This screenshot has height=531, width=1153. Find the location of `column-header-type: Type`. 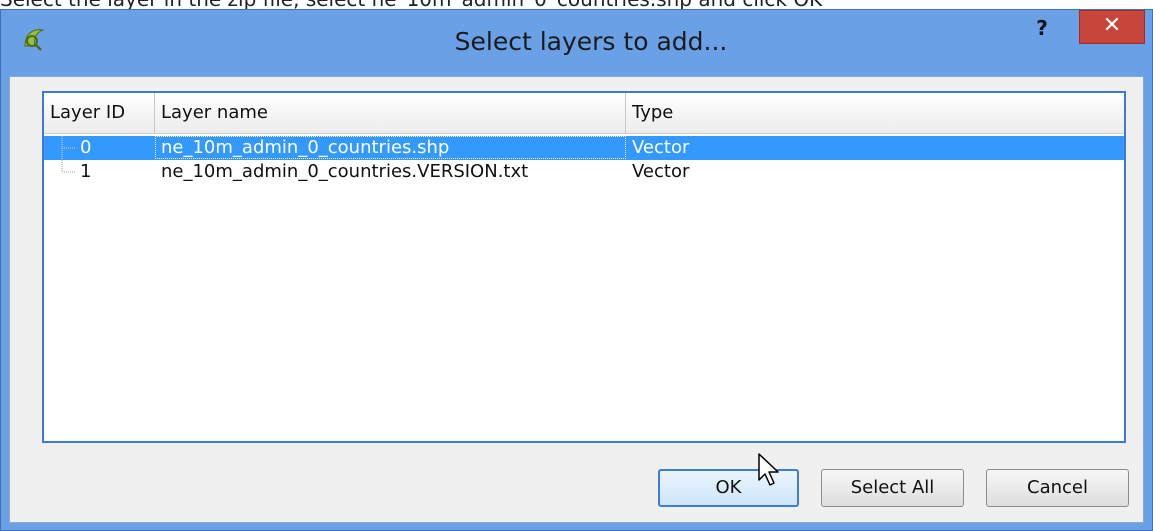

column-header-type: Type is located at coordinates (875, 113).